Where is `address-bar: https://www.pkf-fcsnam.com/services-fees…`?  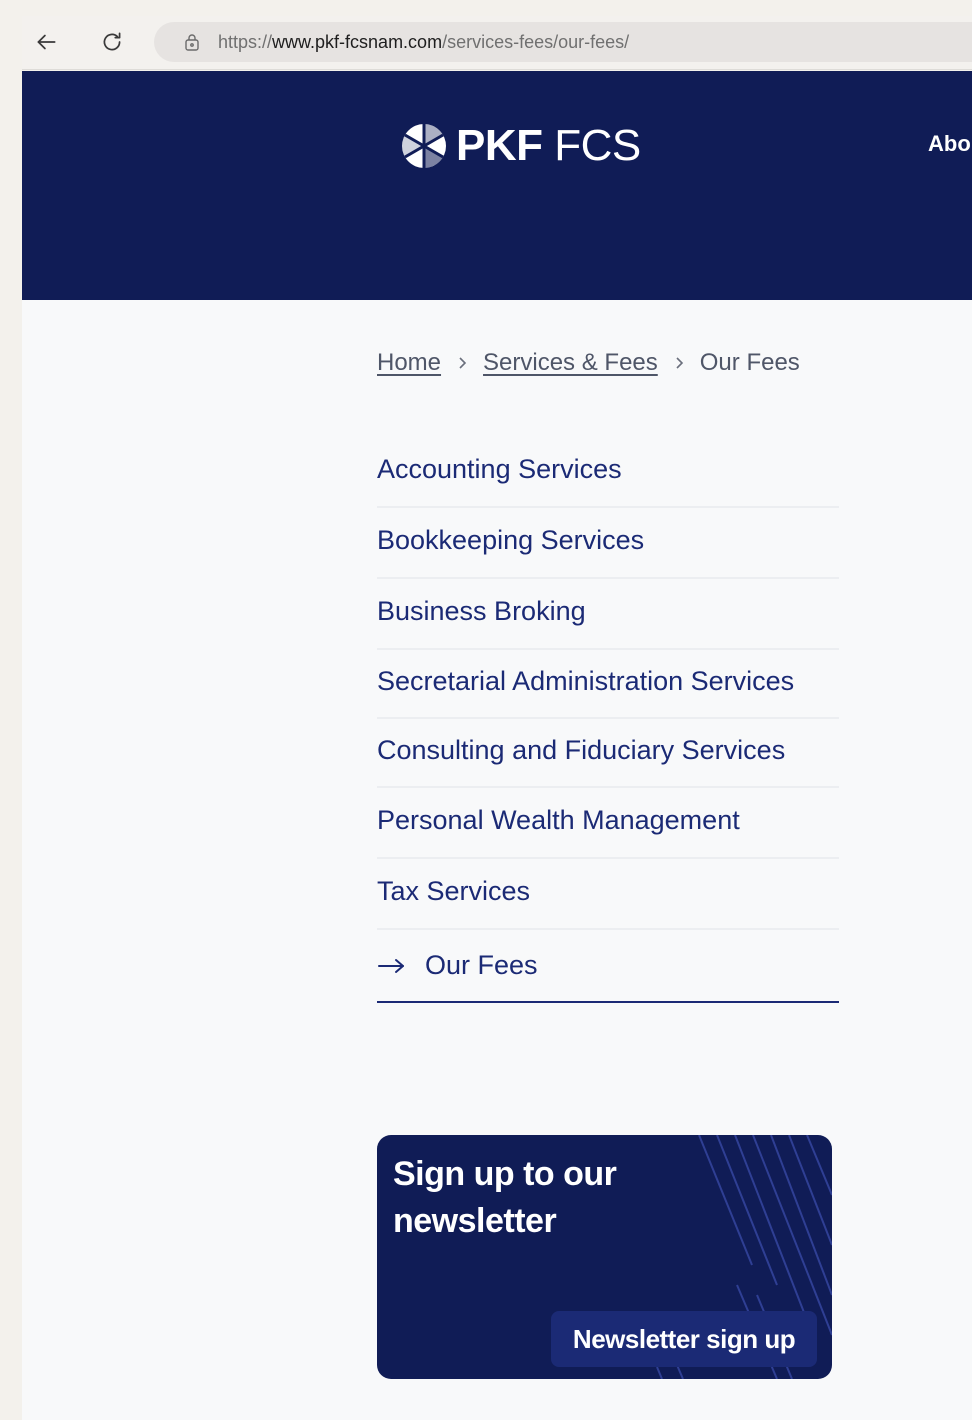
address-bar: https://www.pkf-fcsnam.com/services-fees… is located at coordinates (563, 42).